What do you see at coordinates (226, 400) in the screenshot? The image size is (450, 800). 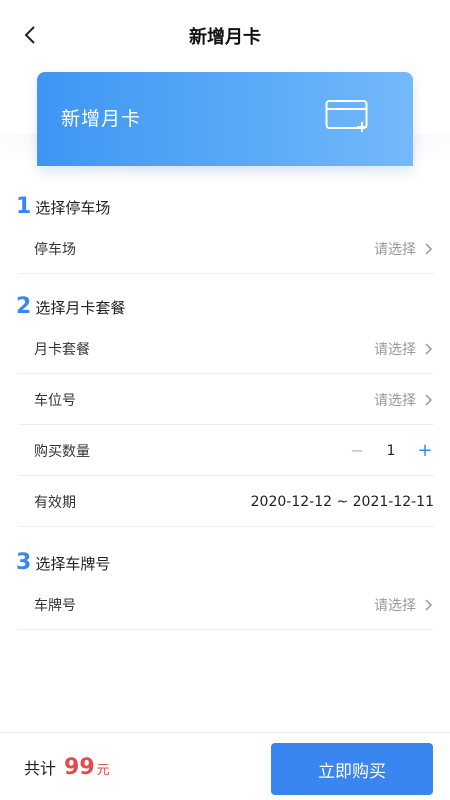 I see `row-space-number: 车位号 请选择` at bounding box center [226, 400].